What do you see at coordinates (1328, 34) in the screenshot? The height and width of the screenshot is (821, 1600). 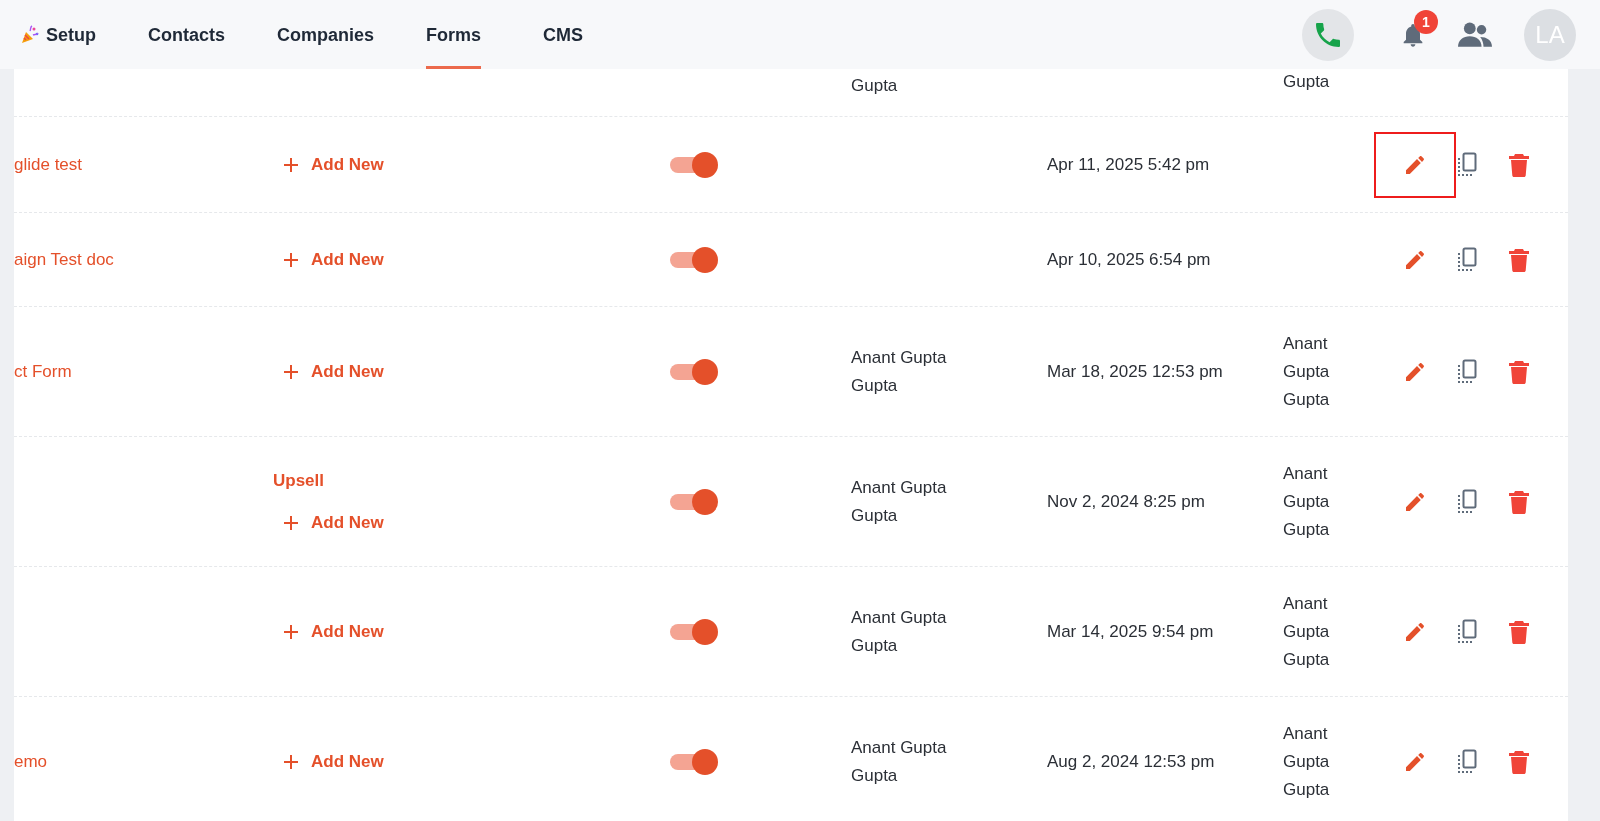 I see `call-button` at bounding box center [1328, 34].